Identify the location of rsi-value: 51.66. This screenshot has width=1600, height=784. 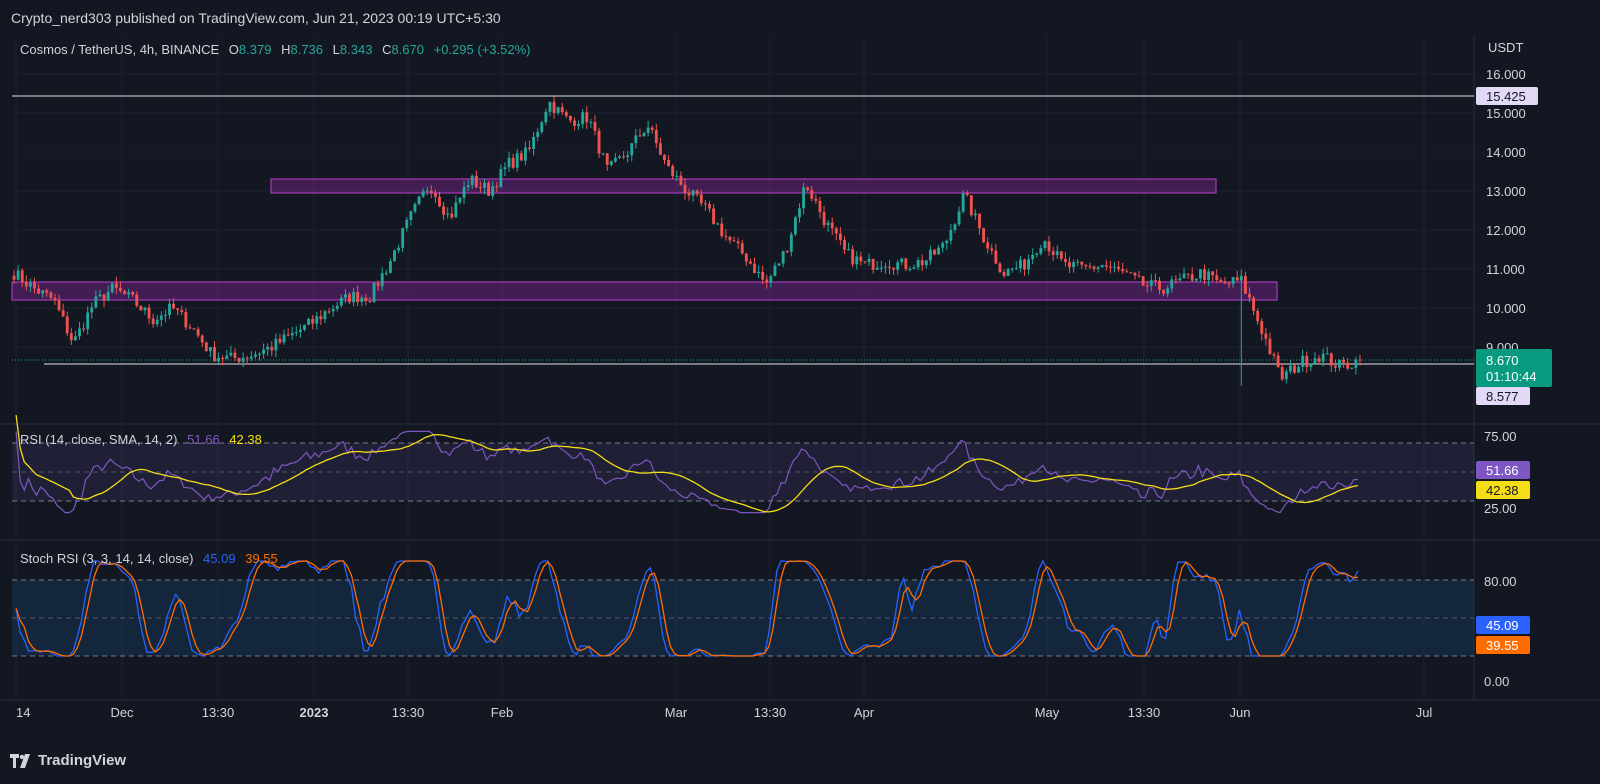
(203, 439).